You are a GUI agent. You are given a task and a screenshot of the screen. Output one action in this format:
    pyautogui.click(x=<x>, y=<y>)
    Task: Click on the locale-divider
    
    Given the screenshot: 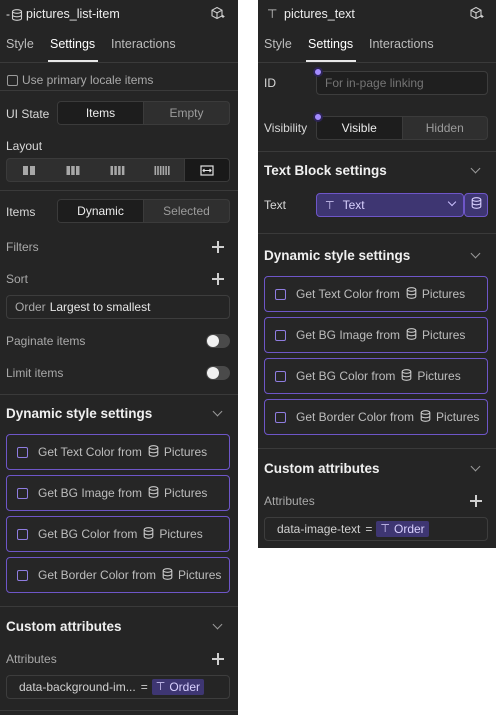 What is the action you would take?
    pyautogui.click(x=119, y=90)
    